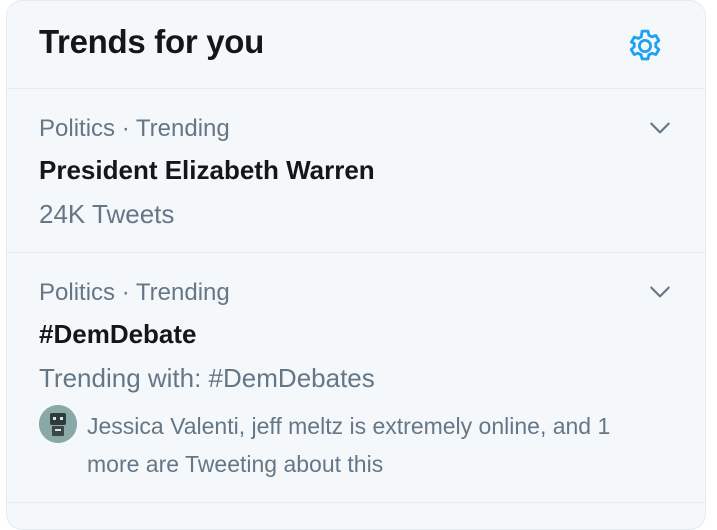 The height and width of the screenshot is (530, 717). I want to click on trend-name: President Elizabeth Warren, so click(207, 170).